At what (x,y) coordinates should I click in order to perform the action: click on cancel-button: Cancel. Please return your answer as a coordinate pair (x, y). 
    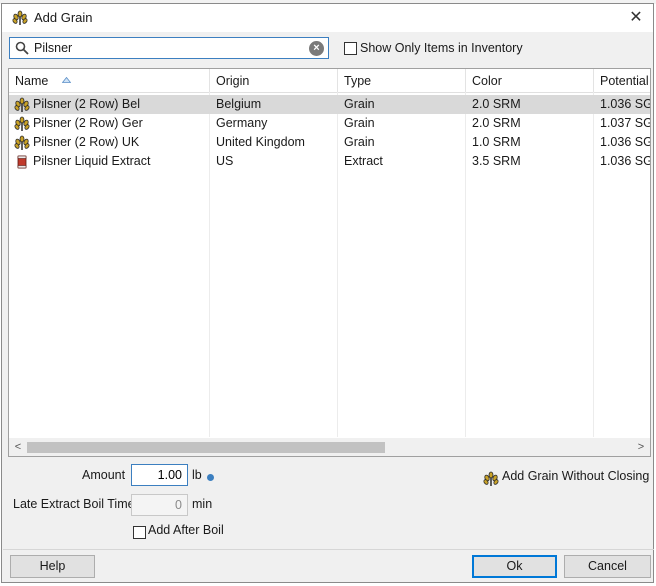
    Looking at the image, I should click on (607, 566).